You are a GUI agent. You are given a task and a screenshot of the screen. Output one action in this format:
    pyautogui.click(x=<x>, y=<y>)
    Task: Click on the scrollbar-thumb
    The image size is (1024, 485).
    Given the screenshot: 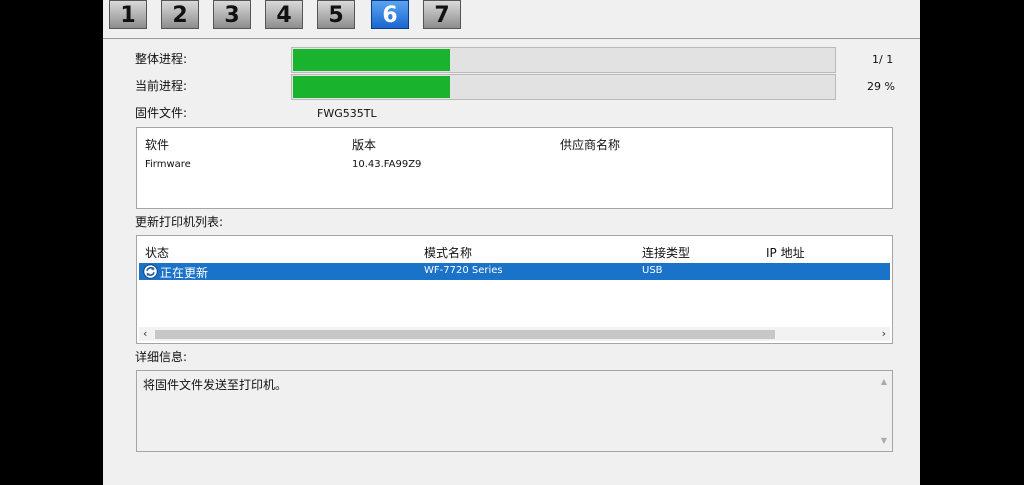 What is the action you would take?
    pyautogui.click(x=465, y=334)
    